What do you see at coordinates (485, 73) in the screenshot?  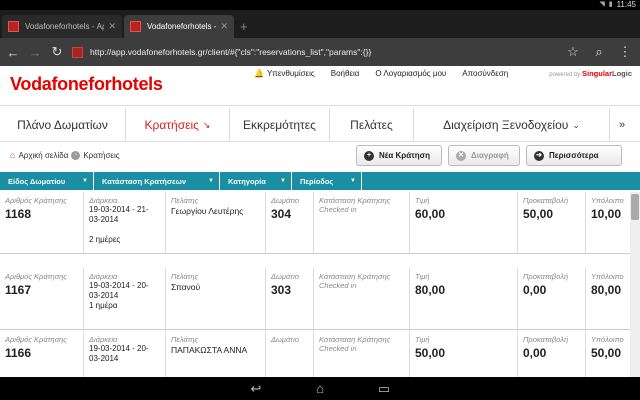 I see `logout-link: Αποσύνδεση` at bounding box center [485, 73].